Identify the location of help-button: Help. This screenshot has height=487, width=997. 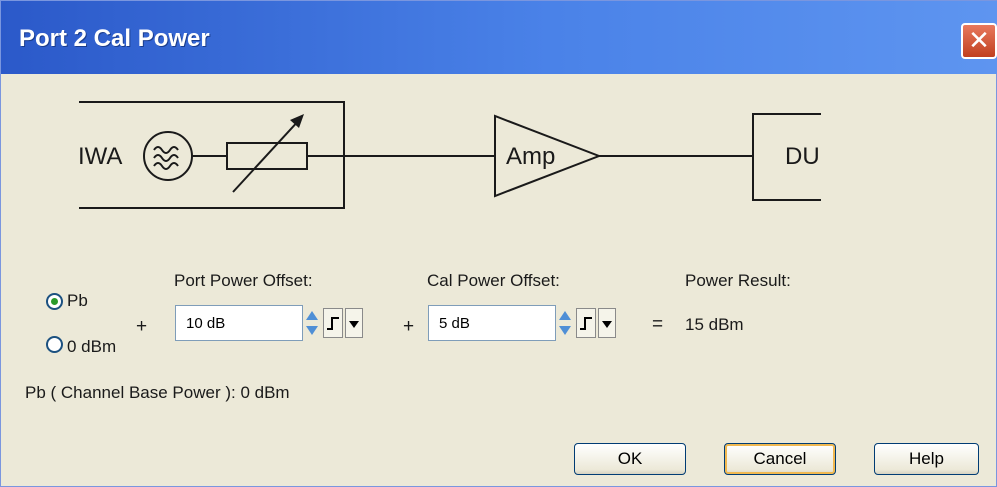
(926, 459).